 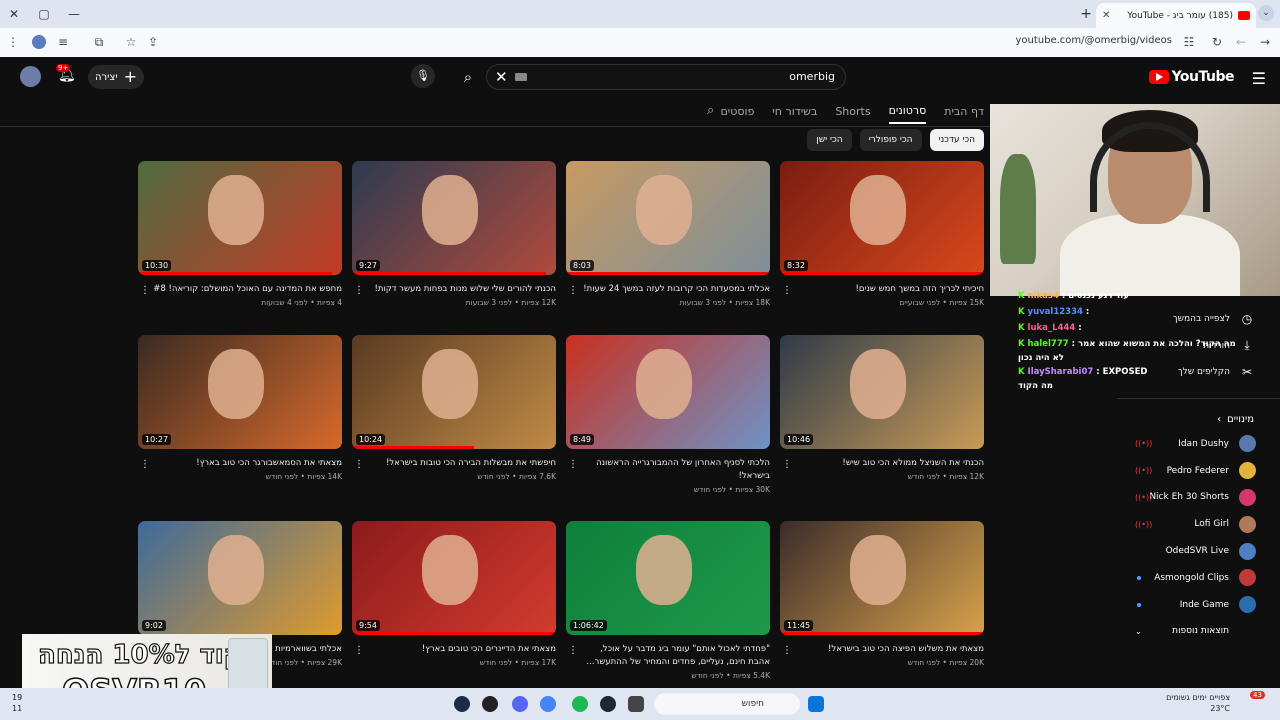 What do you see at coordinates (468, 77) in the screenshot?
I see `search-button: ⌕` at bounding box center [468, 77].